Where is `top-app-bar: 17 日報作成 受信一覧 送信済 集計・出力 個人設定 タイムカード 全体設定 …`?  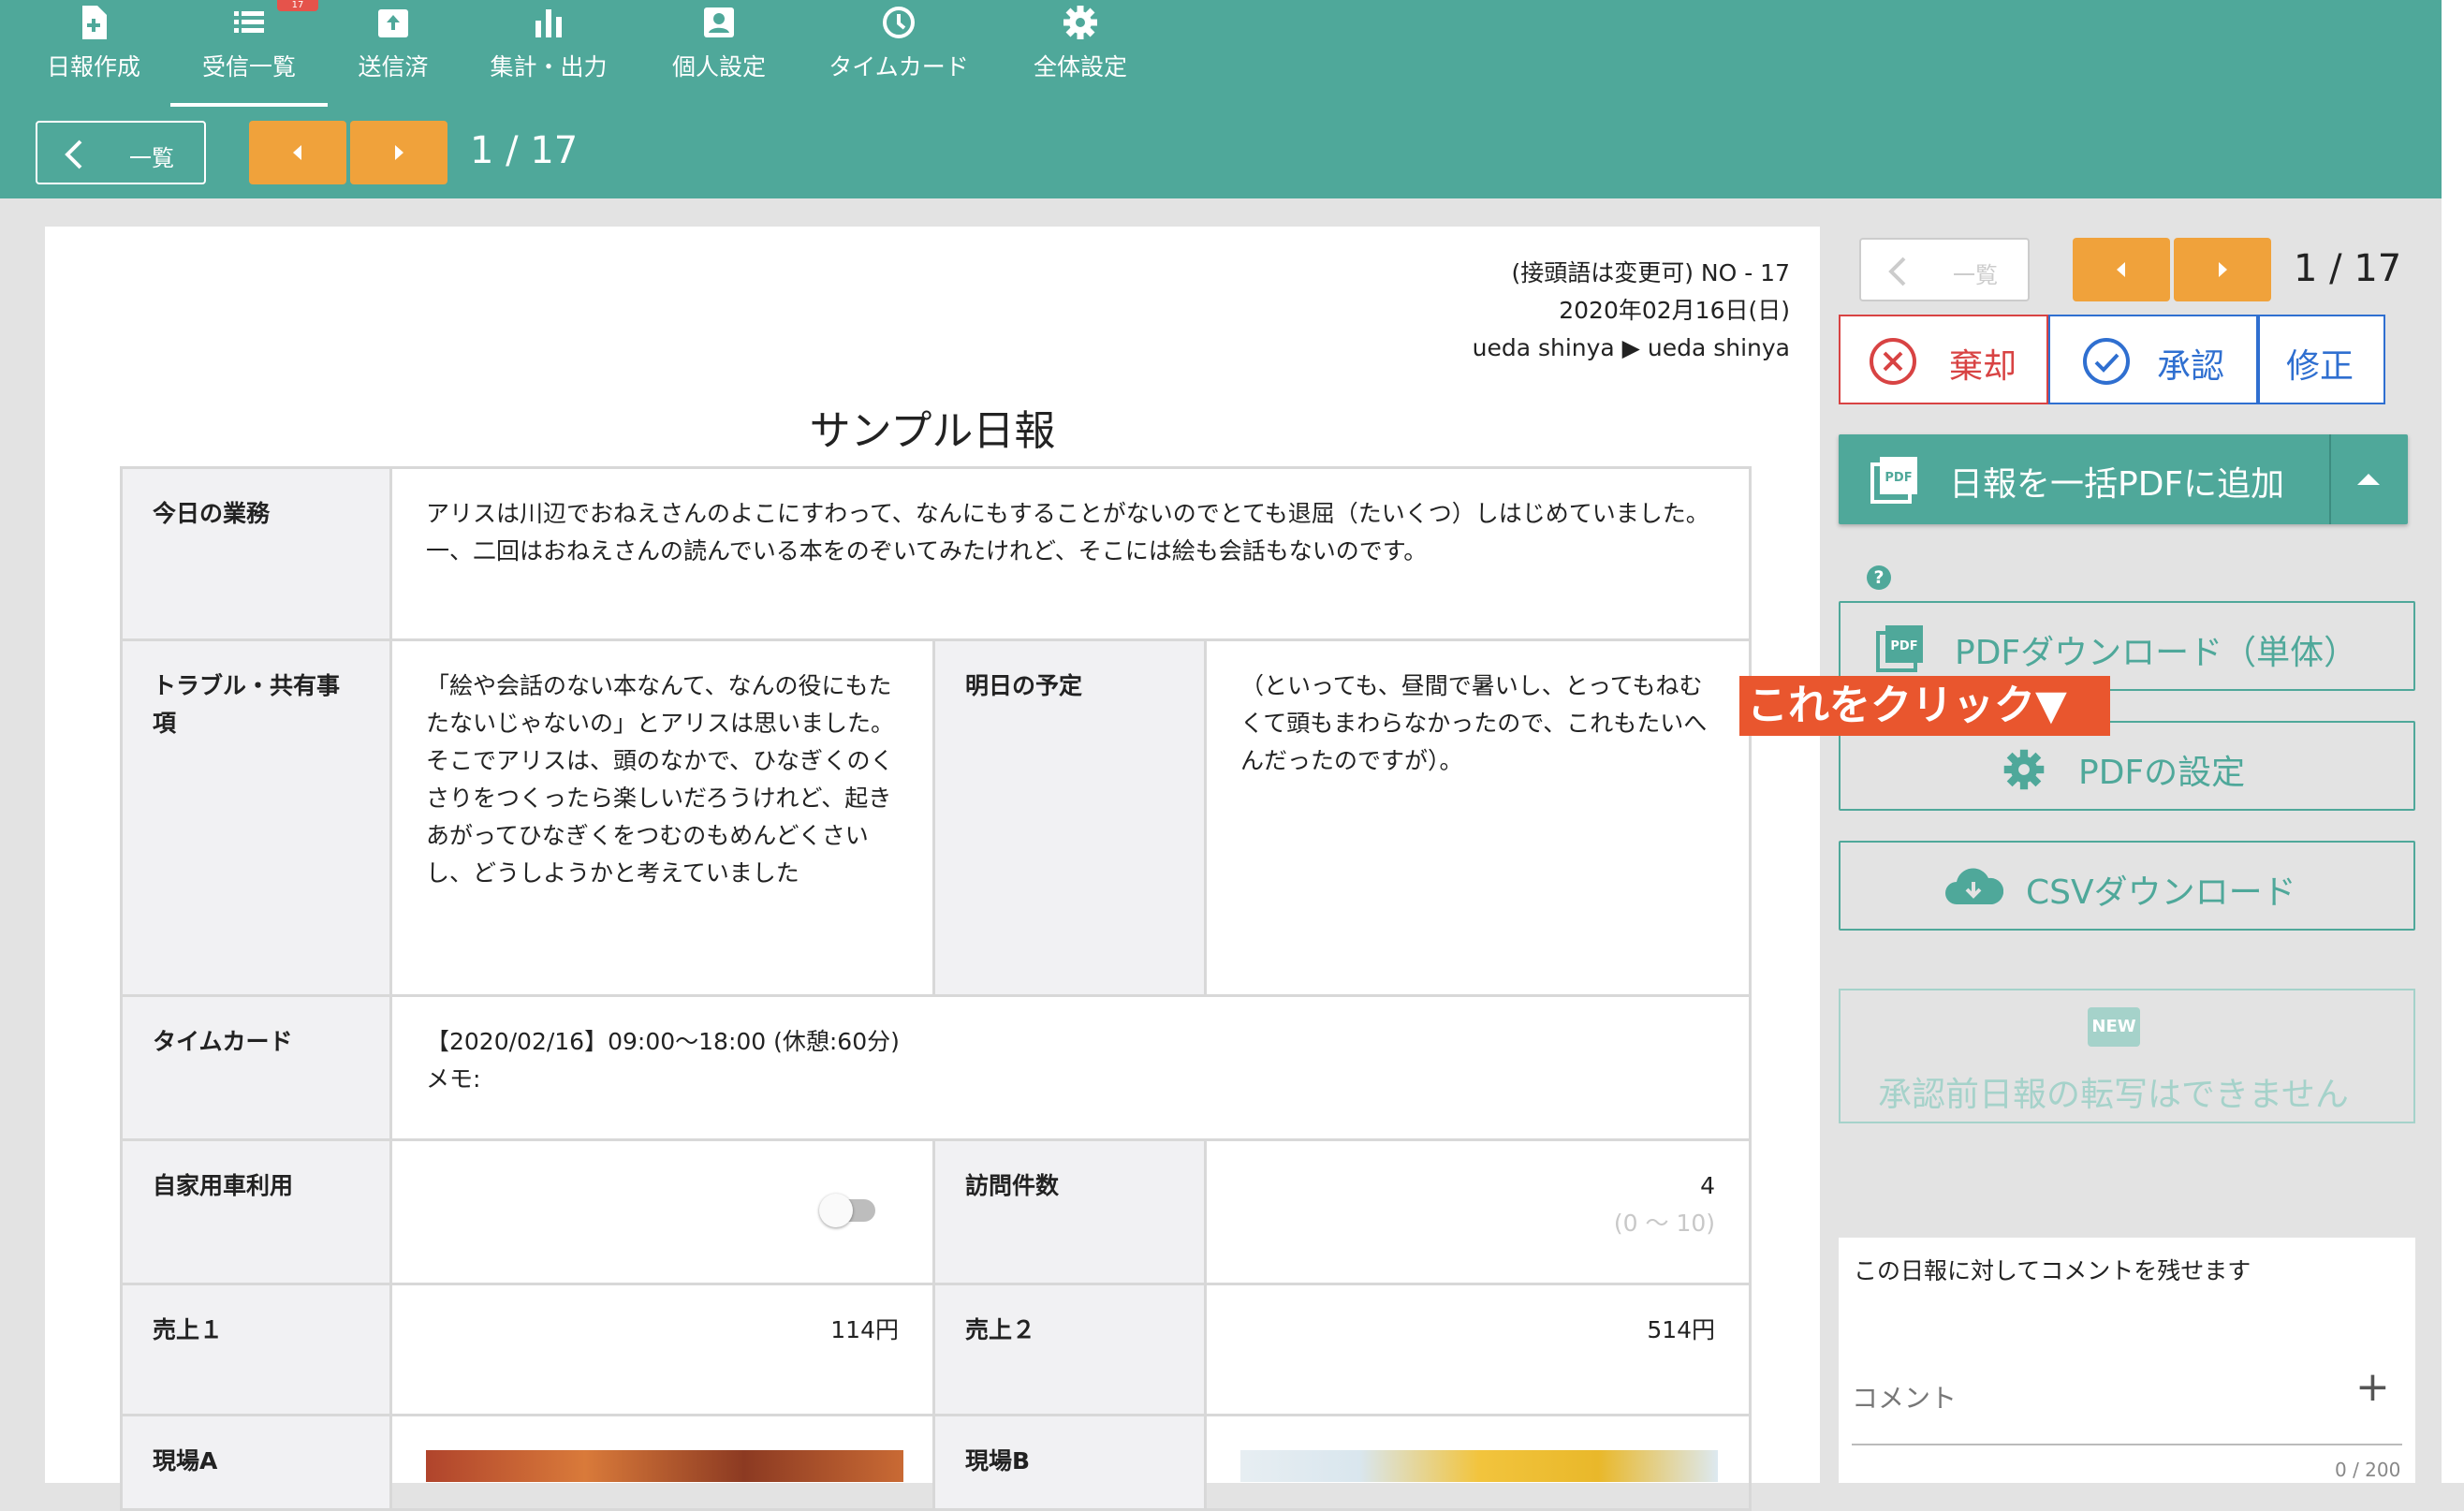
top-app-bar: 17 日報作成 受信一覧 送信済 集計・出力 個人設定 タイムカード 全体設定 … is located at coordinates (1221, 99).